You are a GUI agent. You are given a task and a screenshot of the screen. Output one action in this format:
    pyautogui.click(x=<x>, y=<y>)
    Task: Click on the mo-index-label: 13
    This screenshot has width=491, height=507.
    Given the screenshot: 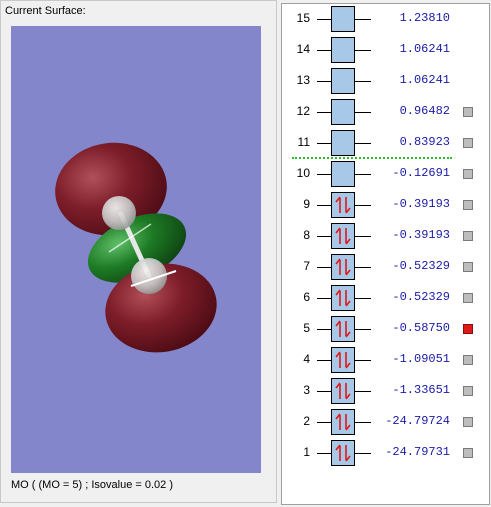 What is the action you would take?
    pyautogui.click(x=303, y=80)
    